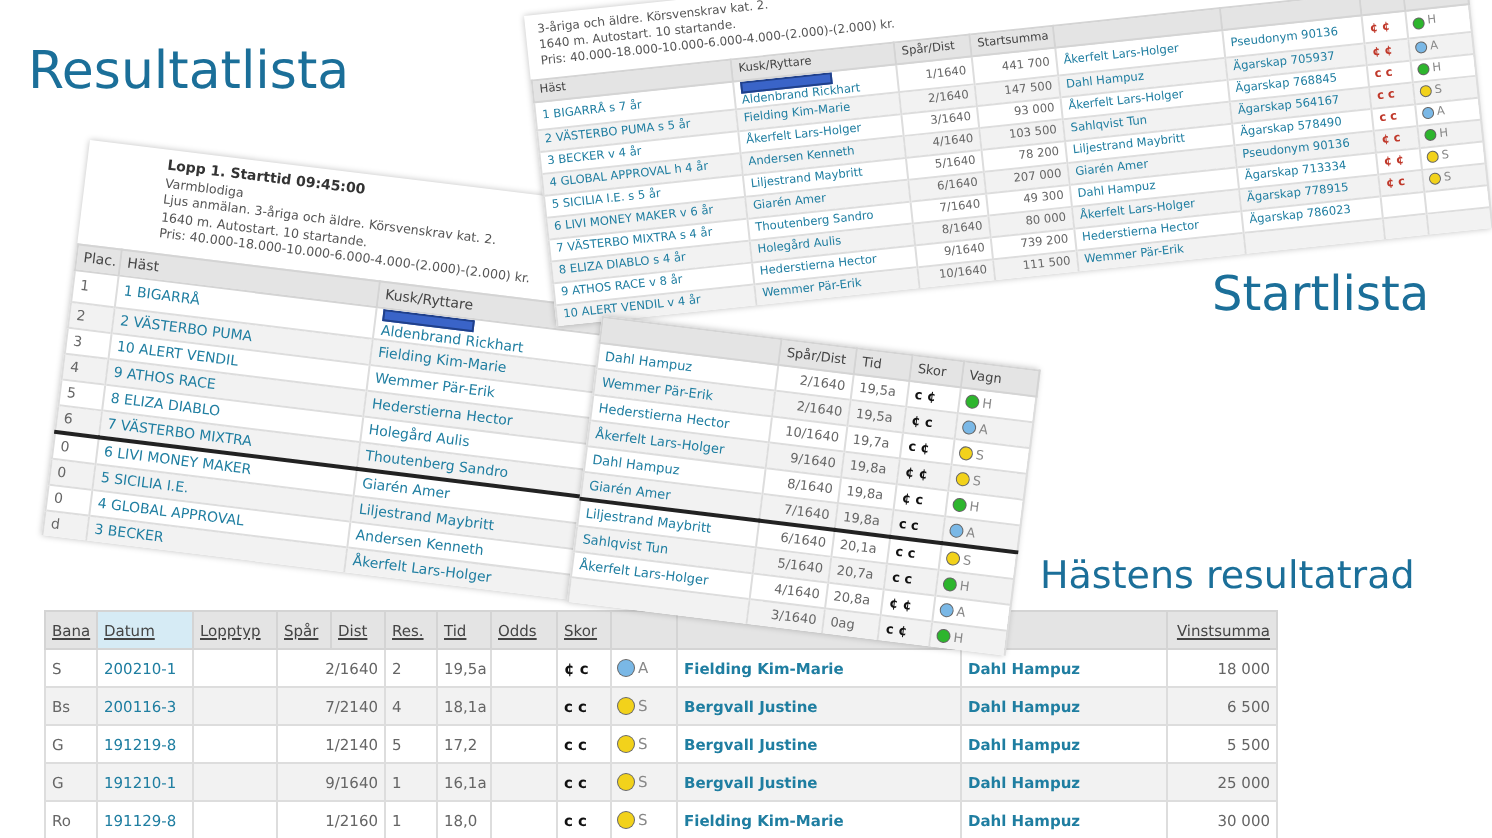 The height and width of the screenshot is (838, 1492). Describe the element at coordinates (1321, 294) in the screenshot. I see `section-title: Startlista` at that location.